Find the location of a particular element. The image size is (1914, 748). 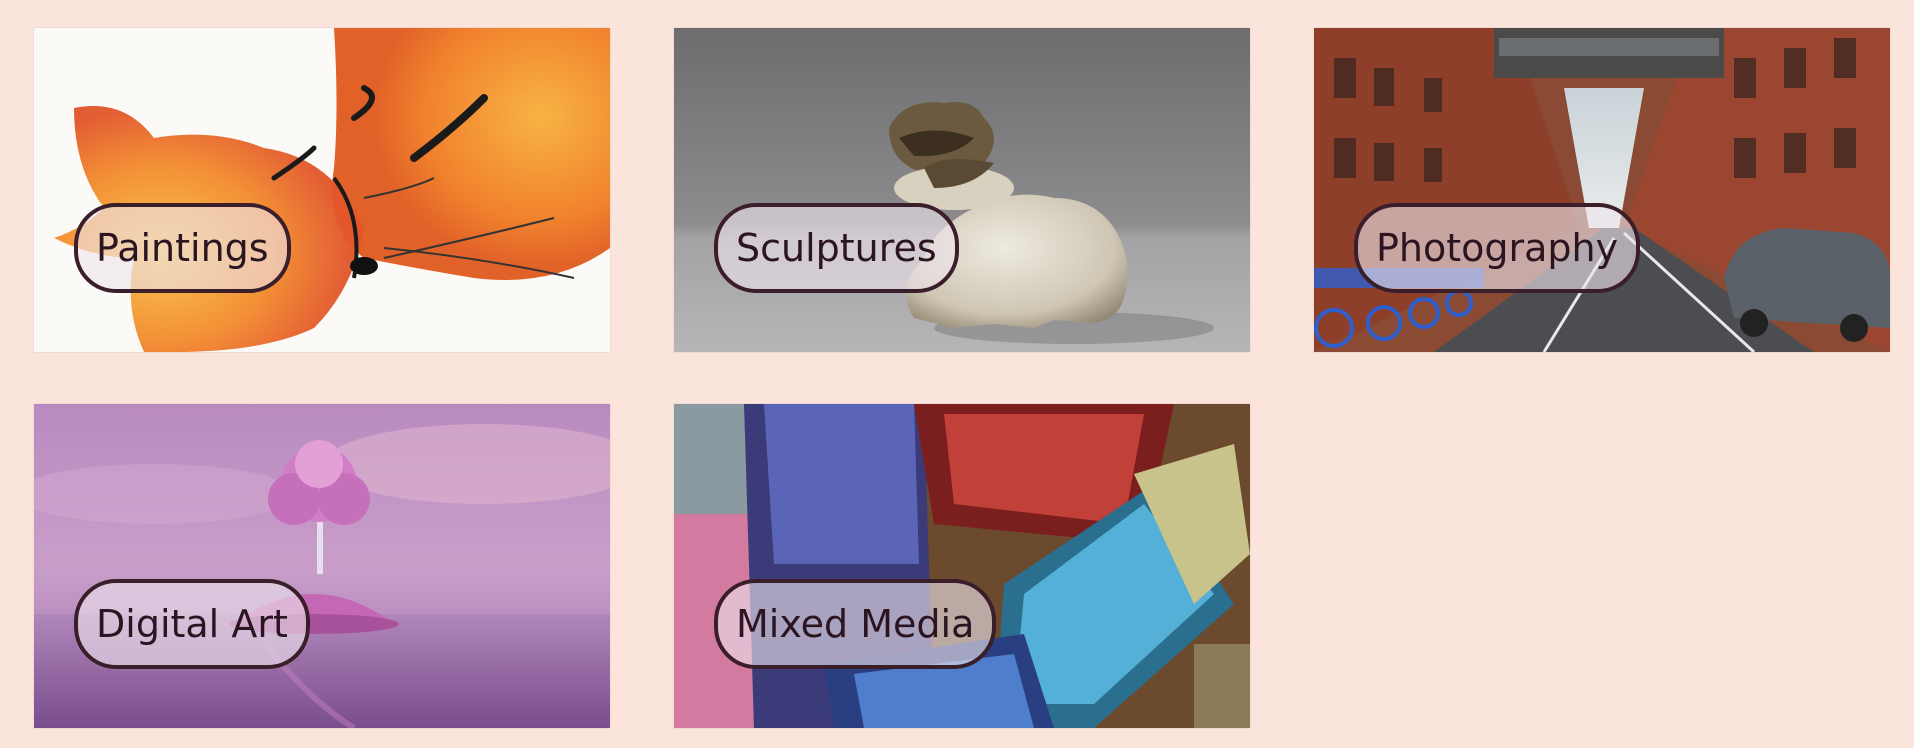

photography-image is located at coordinates (1602, 190).